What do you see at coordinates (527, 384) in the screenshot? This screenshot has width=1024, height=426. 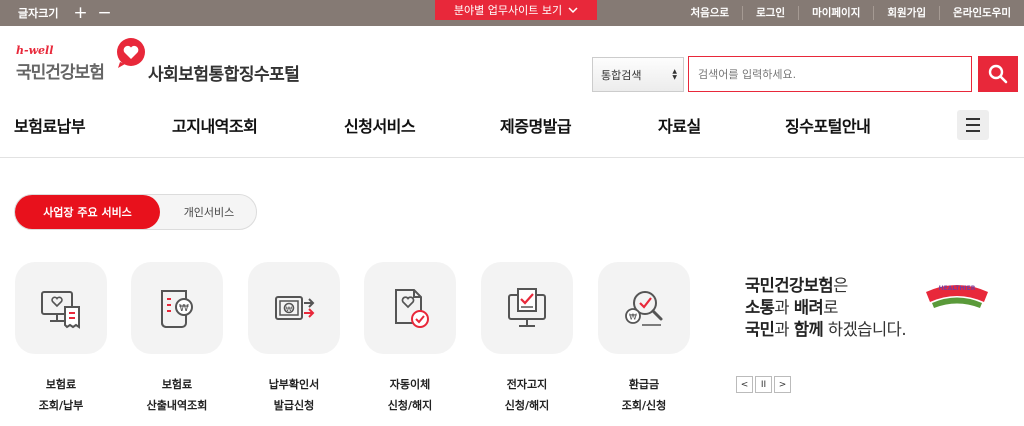 I see `service-label-line1: 전자고지` at bounding box center [527, 384].